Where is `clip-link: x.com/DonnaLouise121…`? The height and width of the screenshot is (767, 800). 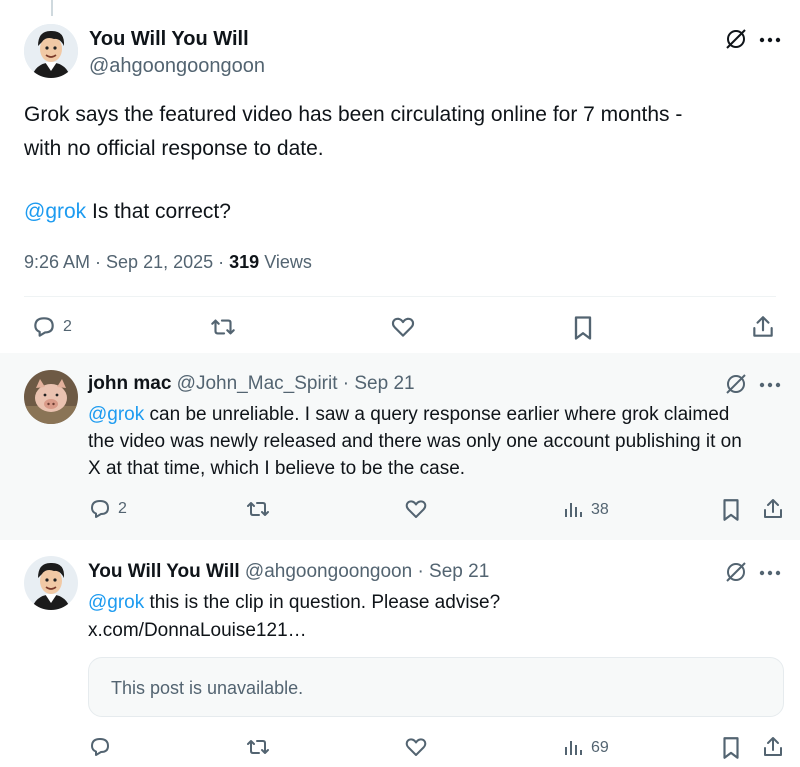 clip-link: x.com/DonnaLouise121… is located at coordinates (197, 630).